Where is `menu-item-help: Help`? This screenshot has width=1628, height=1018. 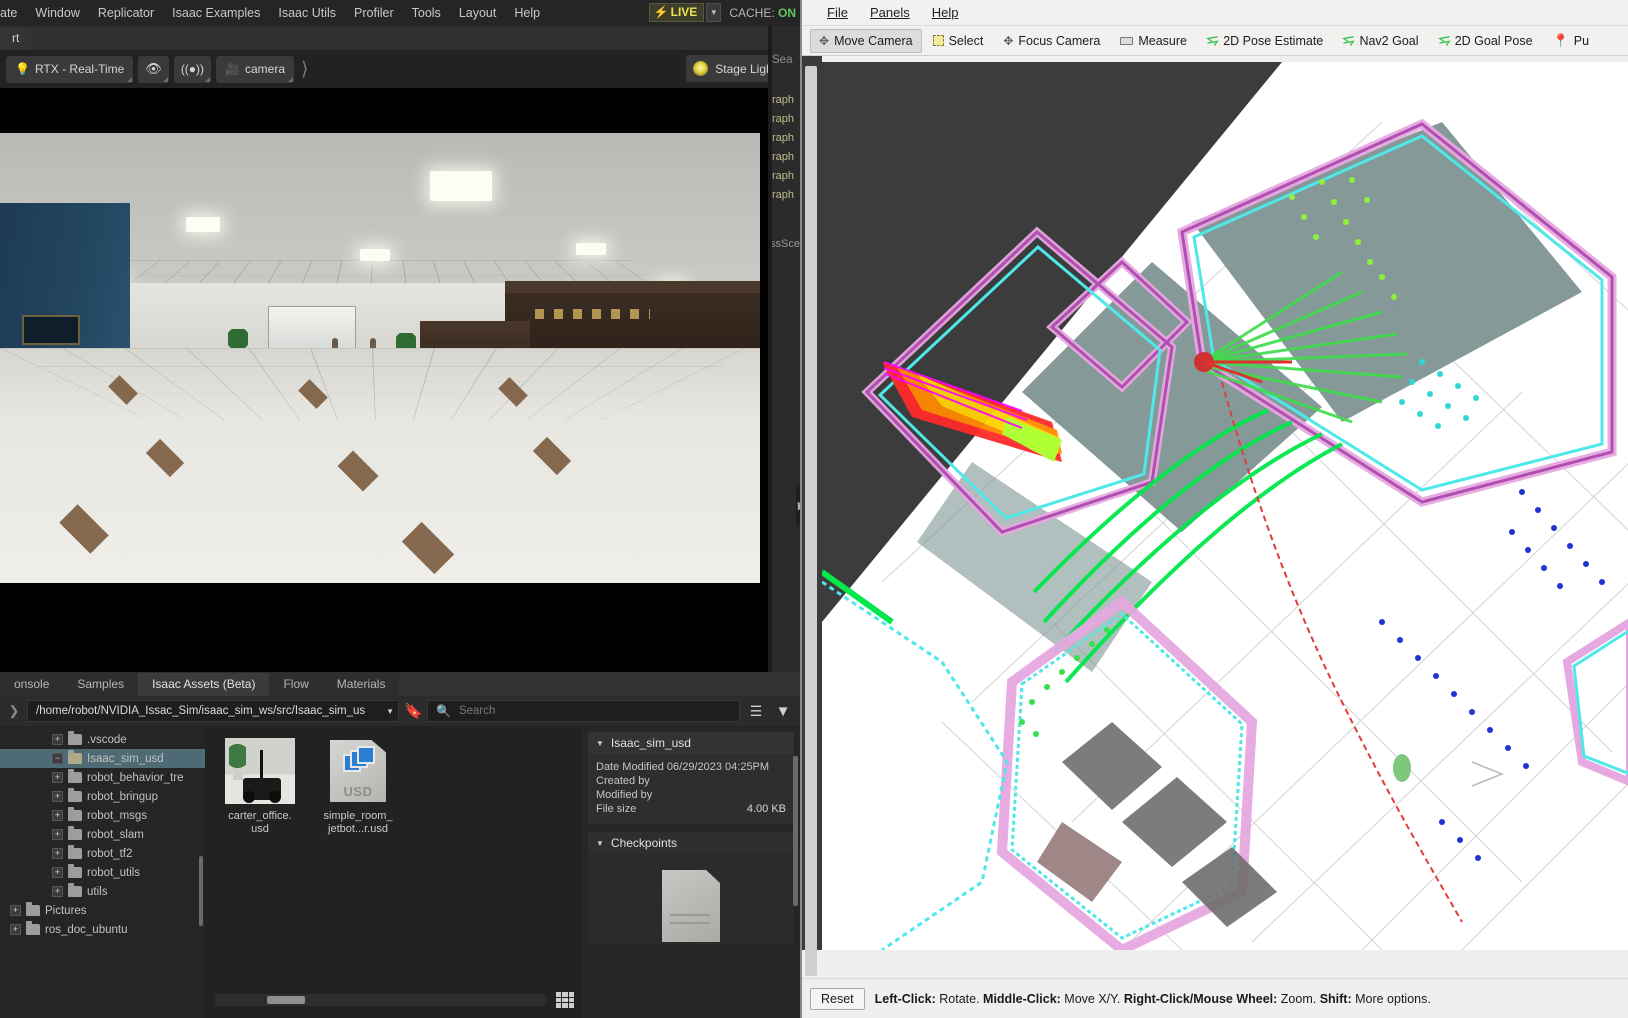 menu-item-help: Help is located at coordinates (527, 13).